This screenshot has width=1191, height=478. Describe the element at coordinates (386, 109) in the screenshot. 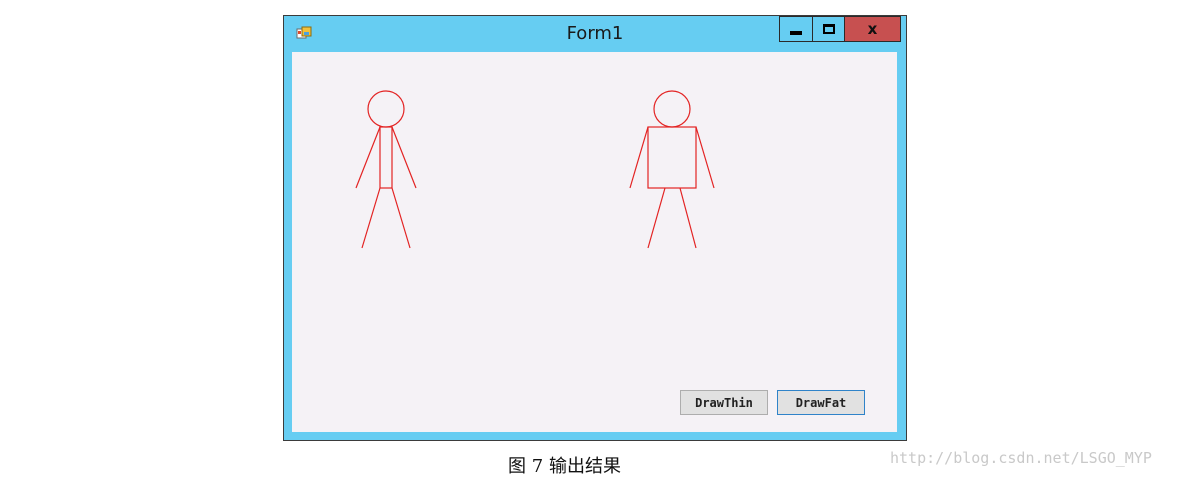

I see `thin-figure-head` at that location.